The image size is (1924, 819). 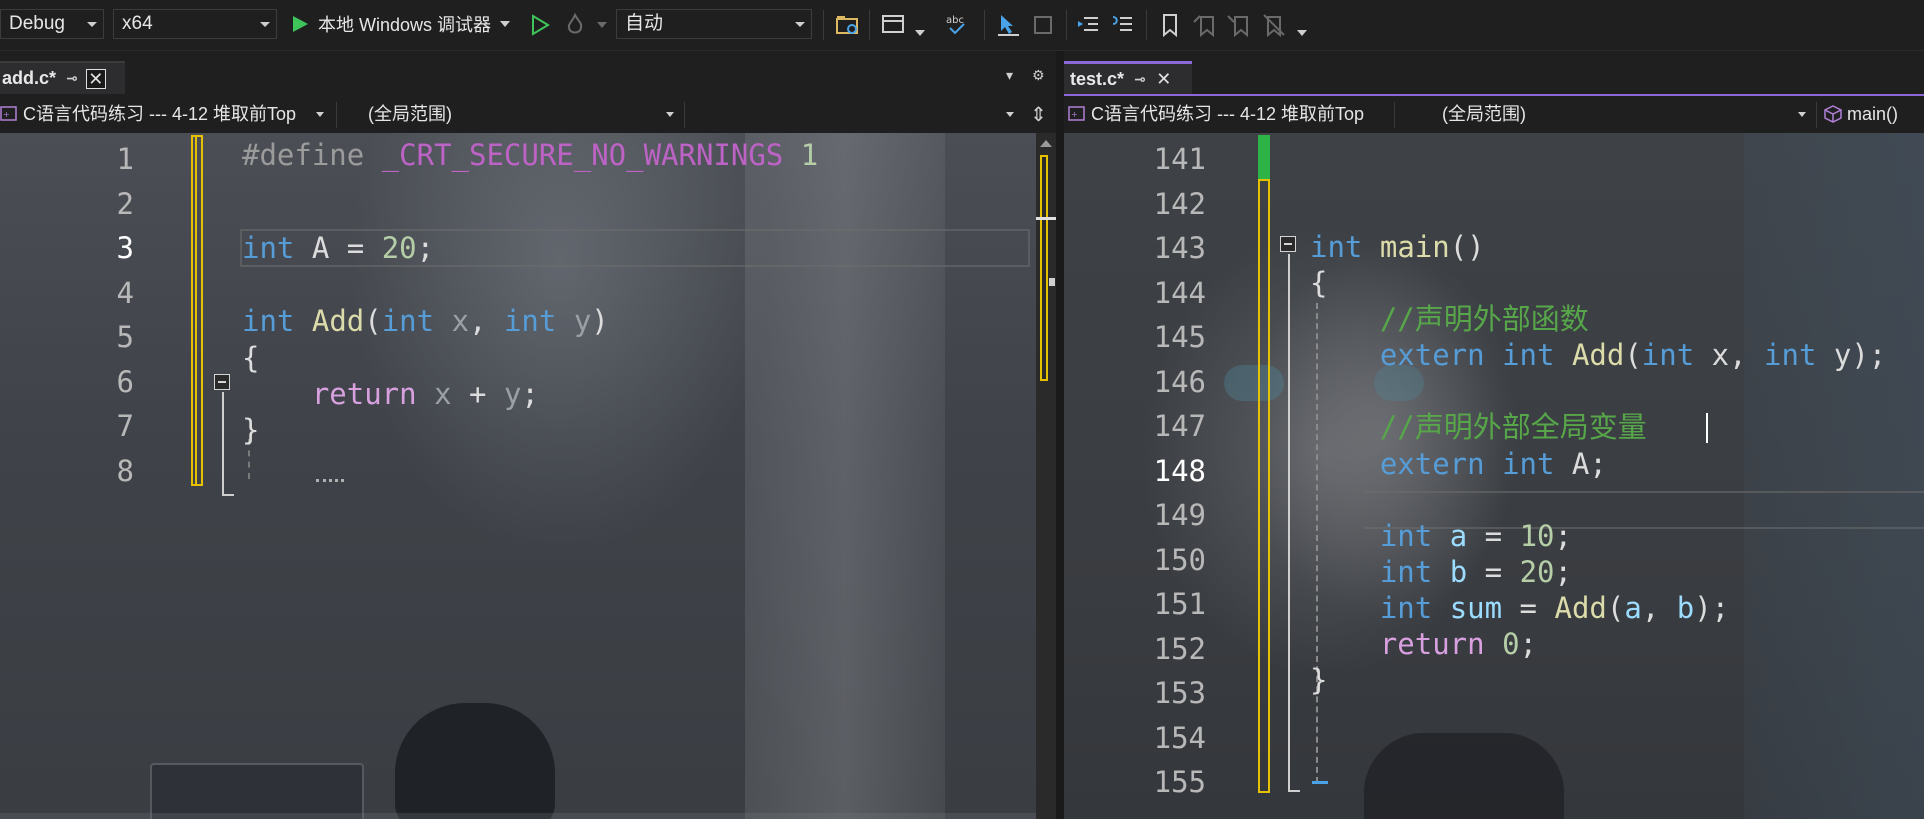 What do you see at coordinates (195, 24) in the screenshot?
I see `platform-dropdown: x64` at bounding box center [195, 24].